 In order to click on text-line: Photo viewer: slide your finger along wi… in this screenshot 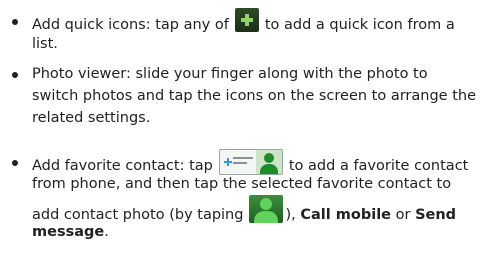, I will do `click(230, 74)`.